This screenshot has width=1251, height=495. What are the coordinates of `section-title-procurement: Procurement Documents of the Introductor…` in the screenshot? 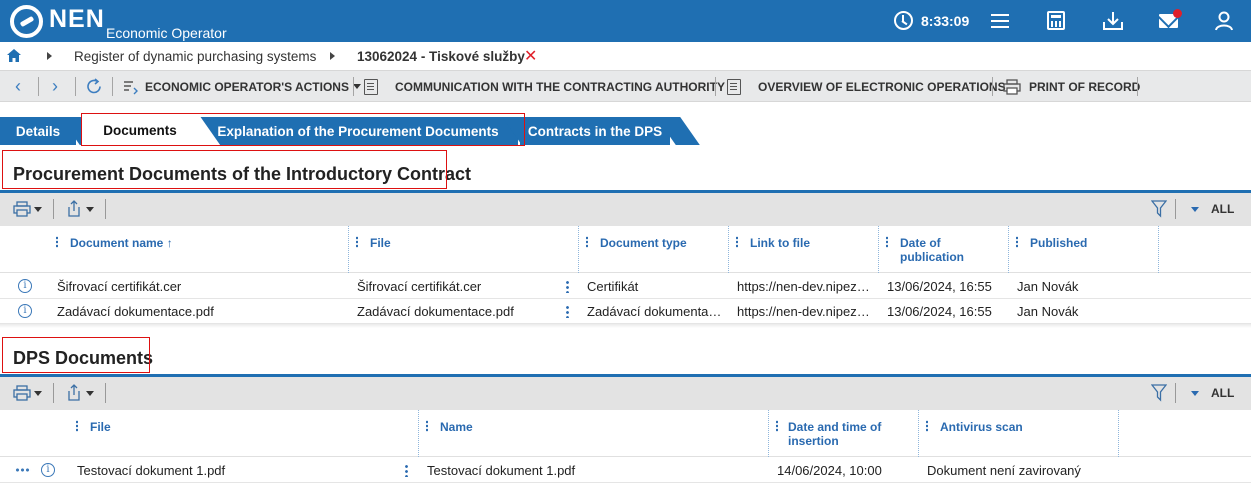 It's located at (242, 174).